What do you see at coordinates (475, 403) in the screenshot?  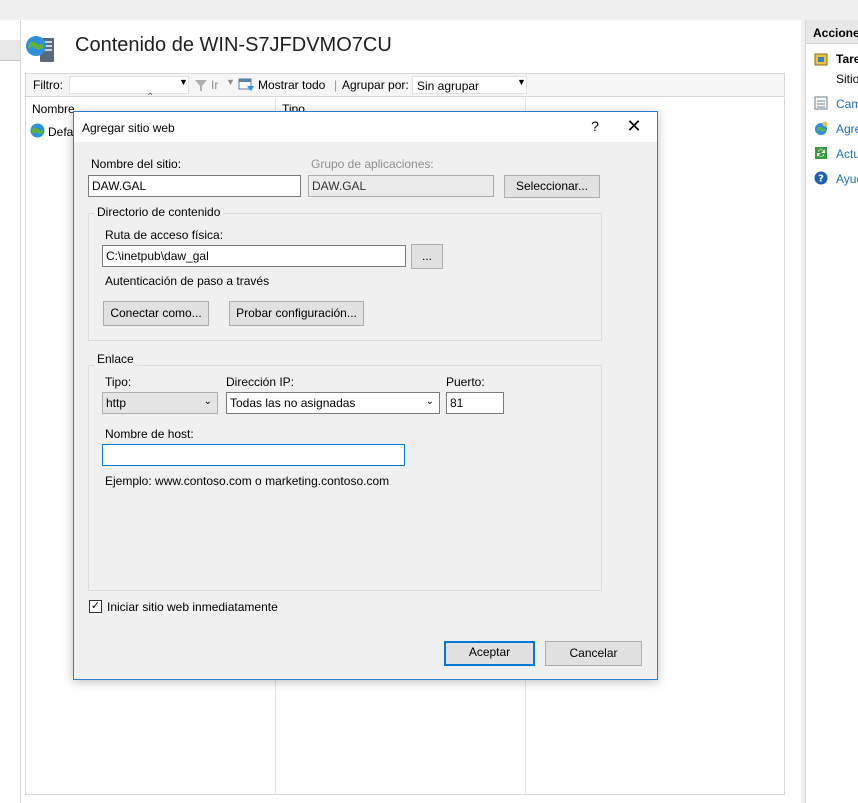 I see `port-input: 81` at bounding box center [475, 403].